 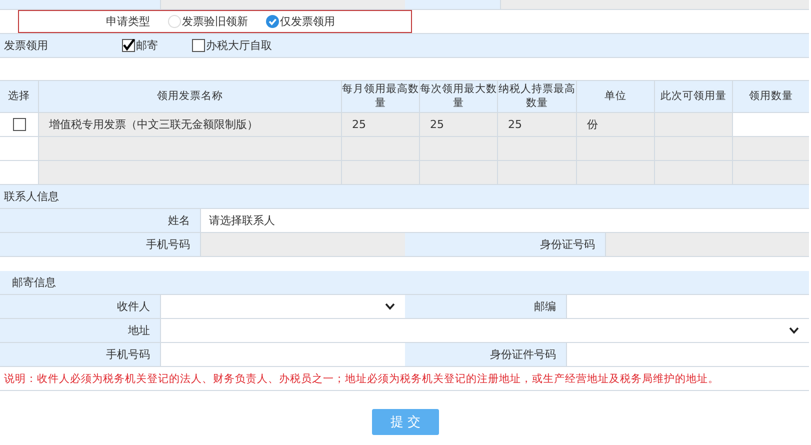 What do you see at coordinates (567, 244) in the screenshot?
I see `field-label: 身份证号码` at bounding box center [567, 244].